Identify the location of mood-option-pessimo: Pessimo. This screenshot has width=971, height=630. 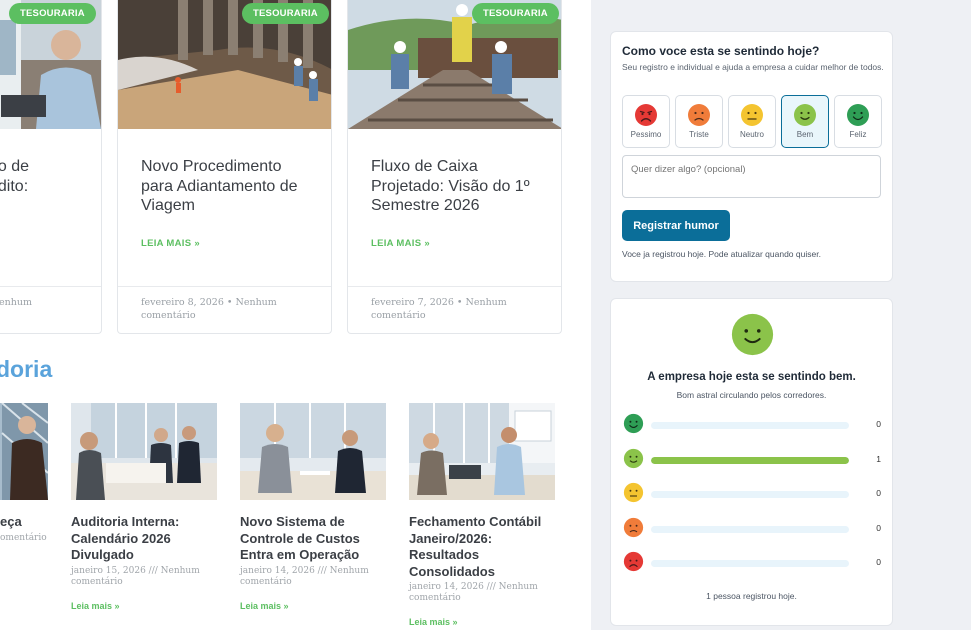
(646, 121).